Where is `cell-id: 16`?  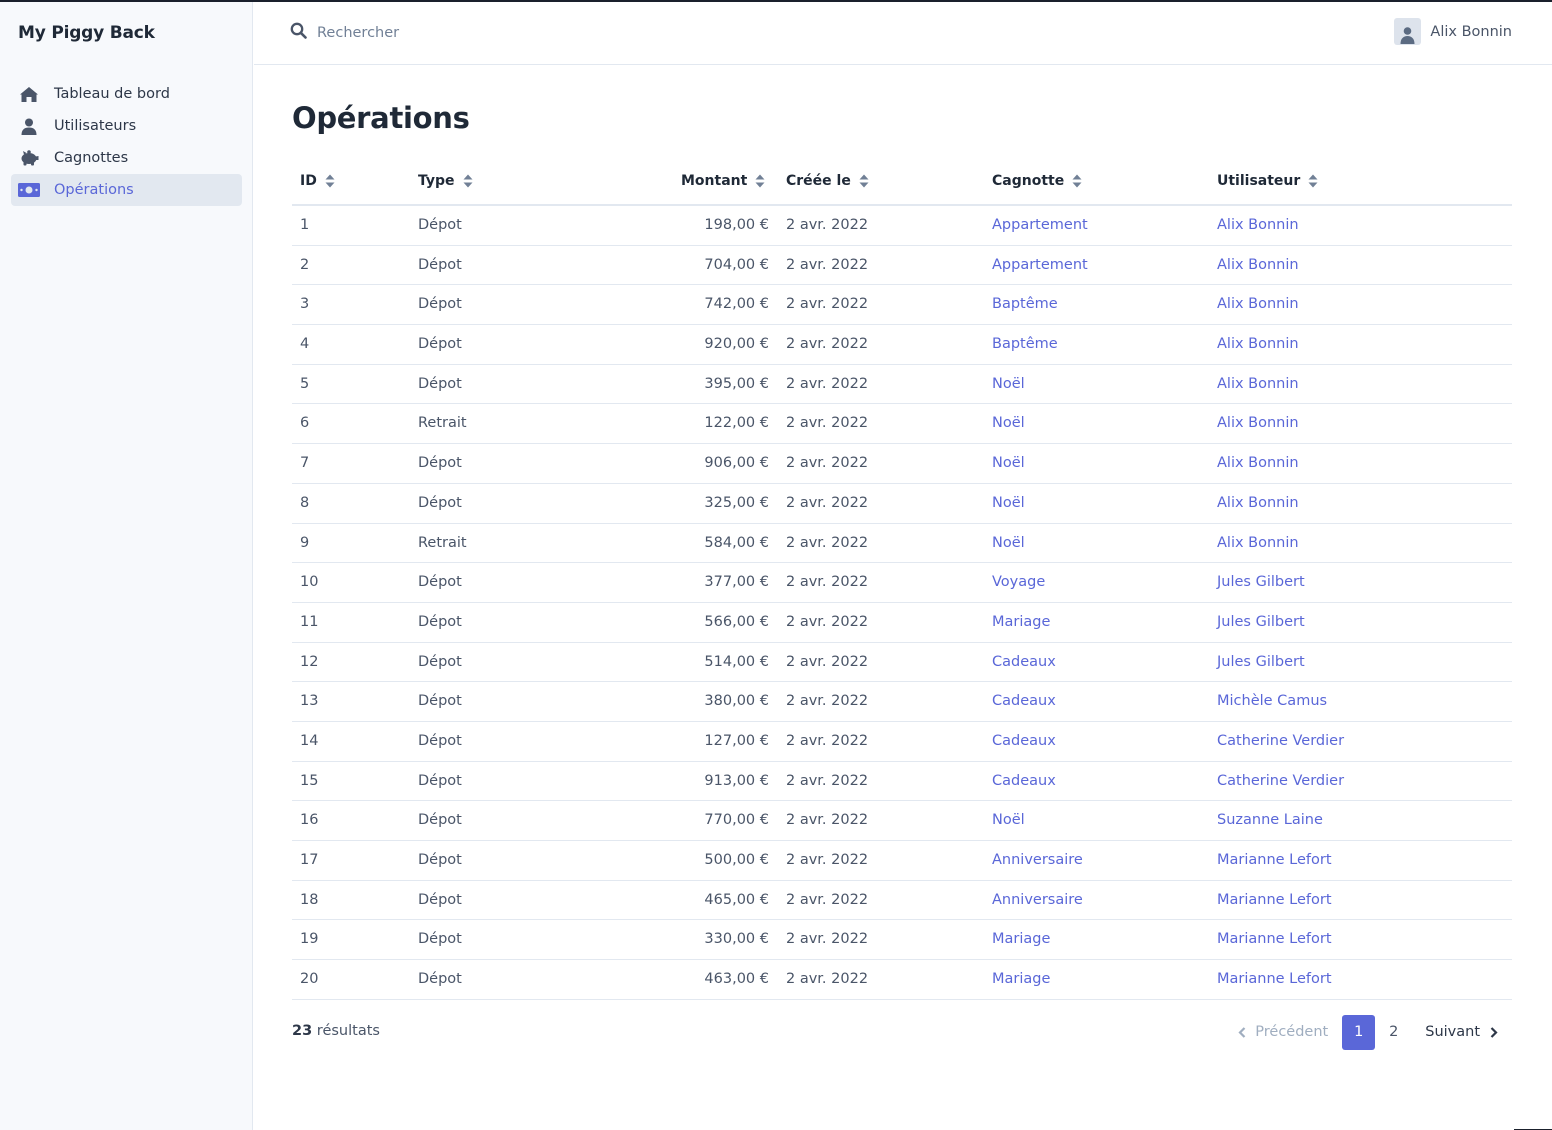
cell-id: 16 is located at coordinates (309, 820).